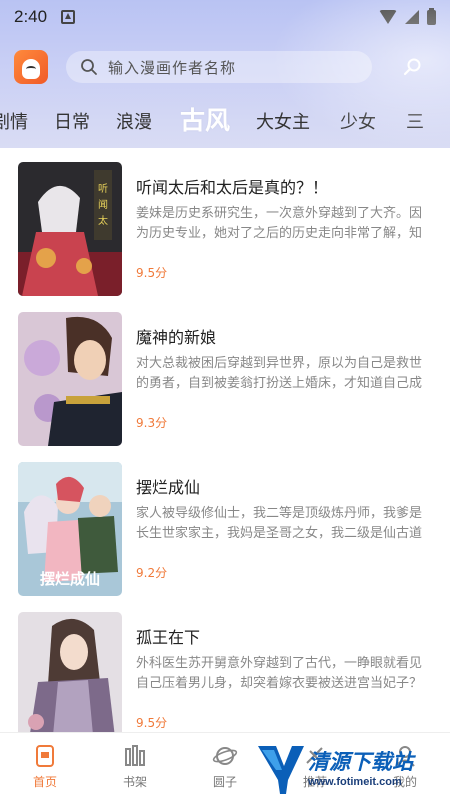  I want to click on watermark-url: www.fotimeit.com, so click(355, 782).